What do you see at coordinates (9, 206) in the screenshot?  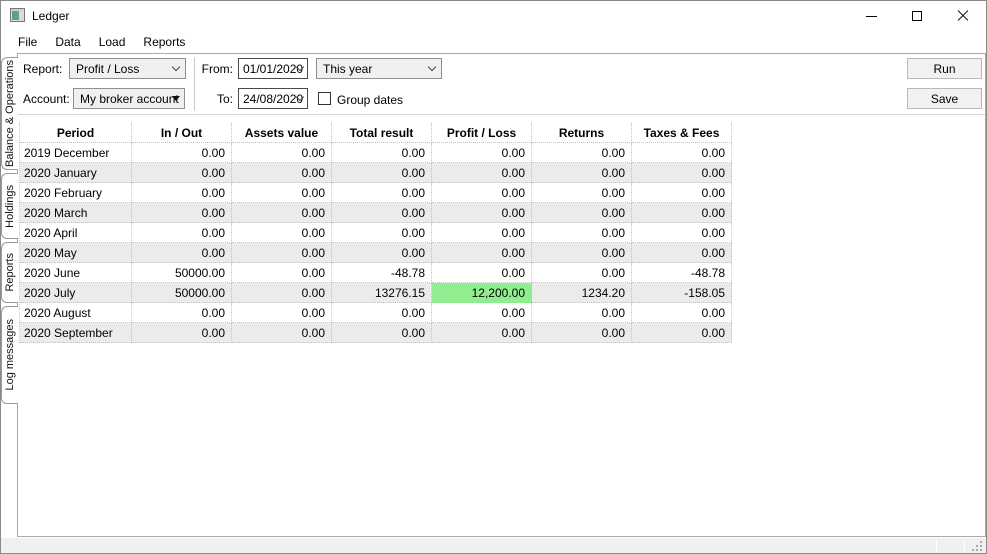 I see `tab-holdings: Holdings` at bounding box center [9, 206].